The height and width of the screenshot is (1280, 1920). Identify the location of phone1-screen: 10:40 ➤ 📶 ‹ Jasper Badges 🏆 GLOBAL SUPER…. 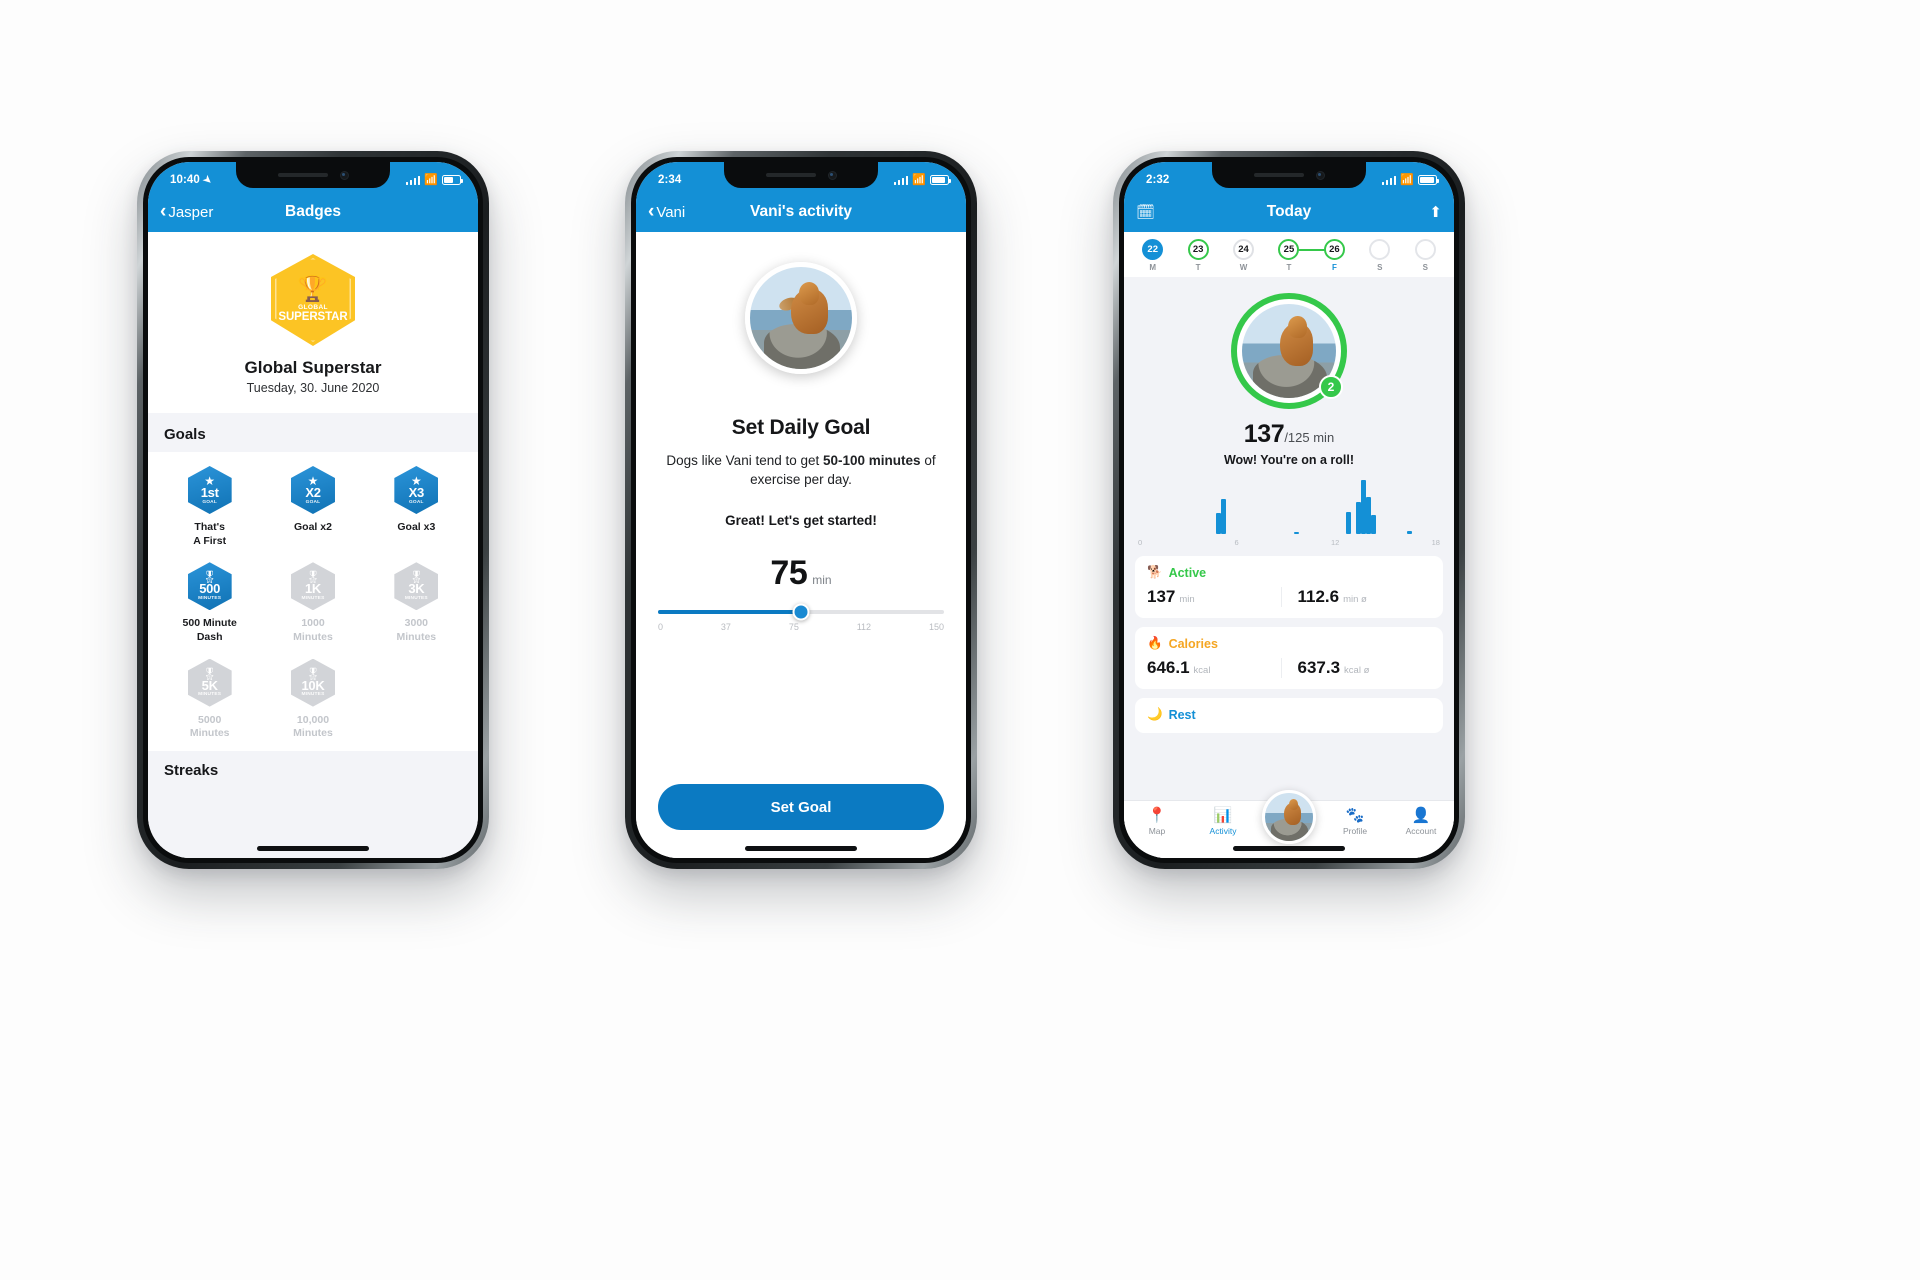
(313, 510).